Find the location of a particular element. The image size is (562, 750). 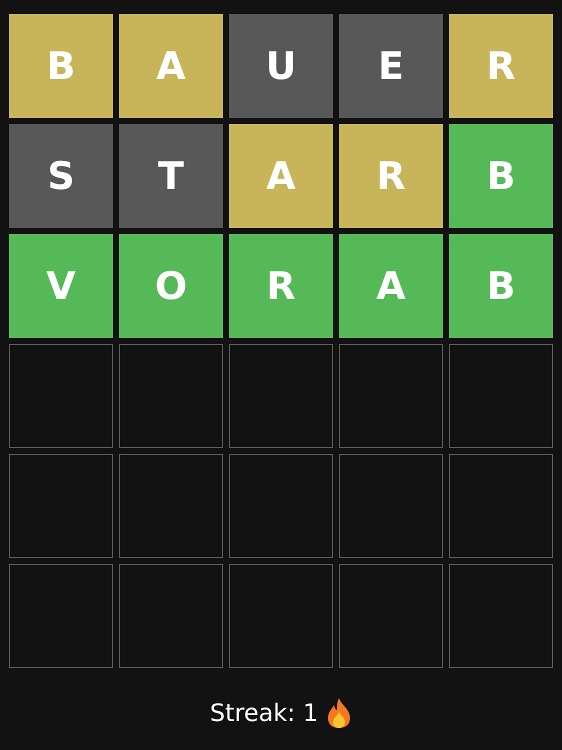

letter-tile: O is located at coordinates (171, 286).